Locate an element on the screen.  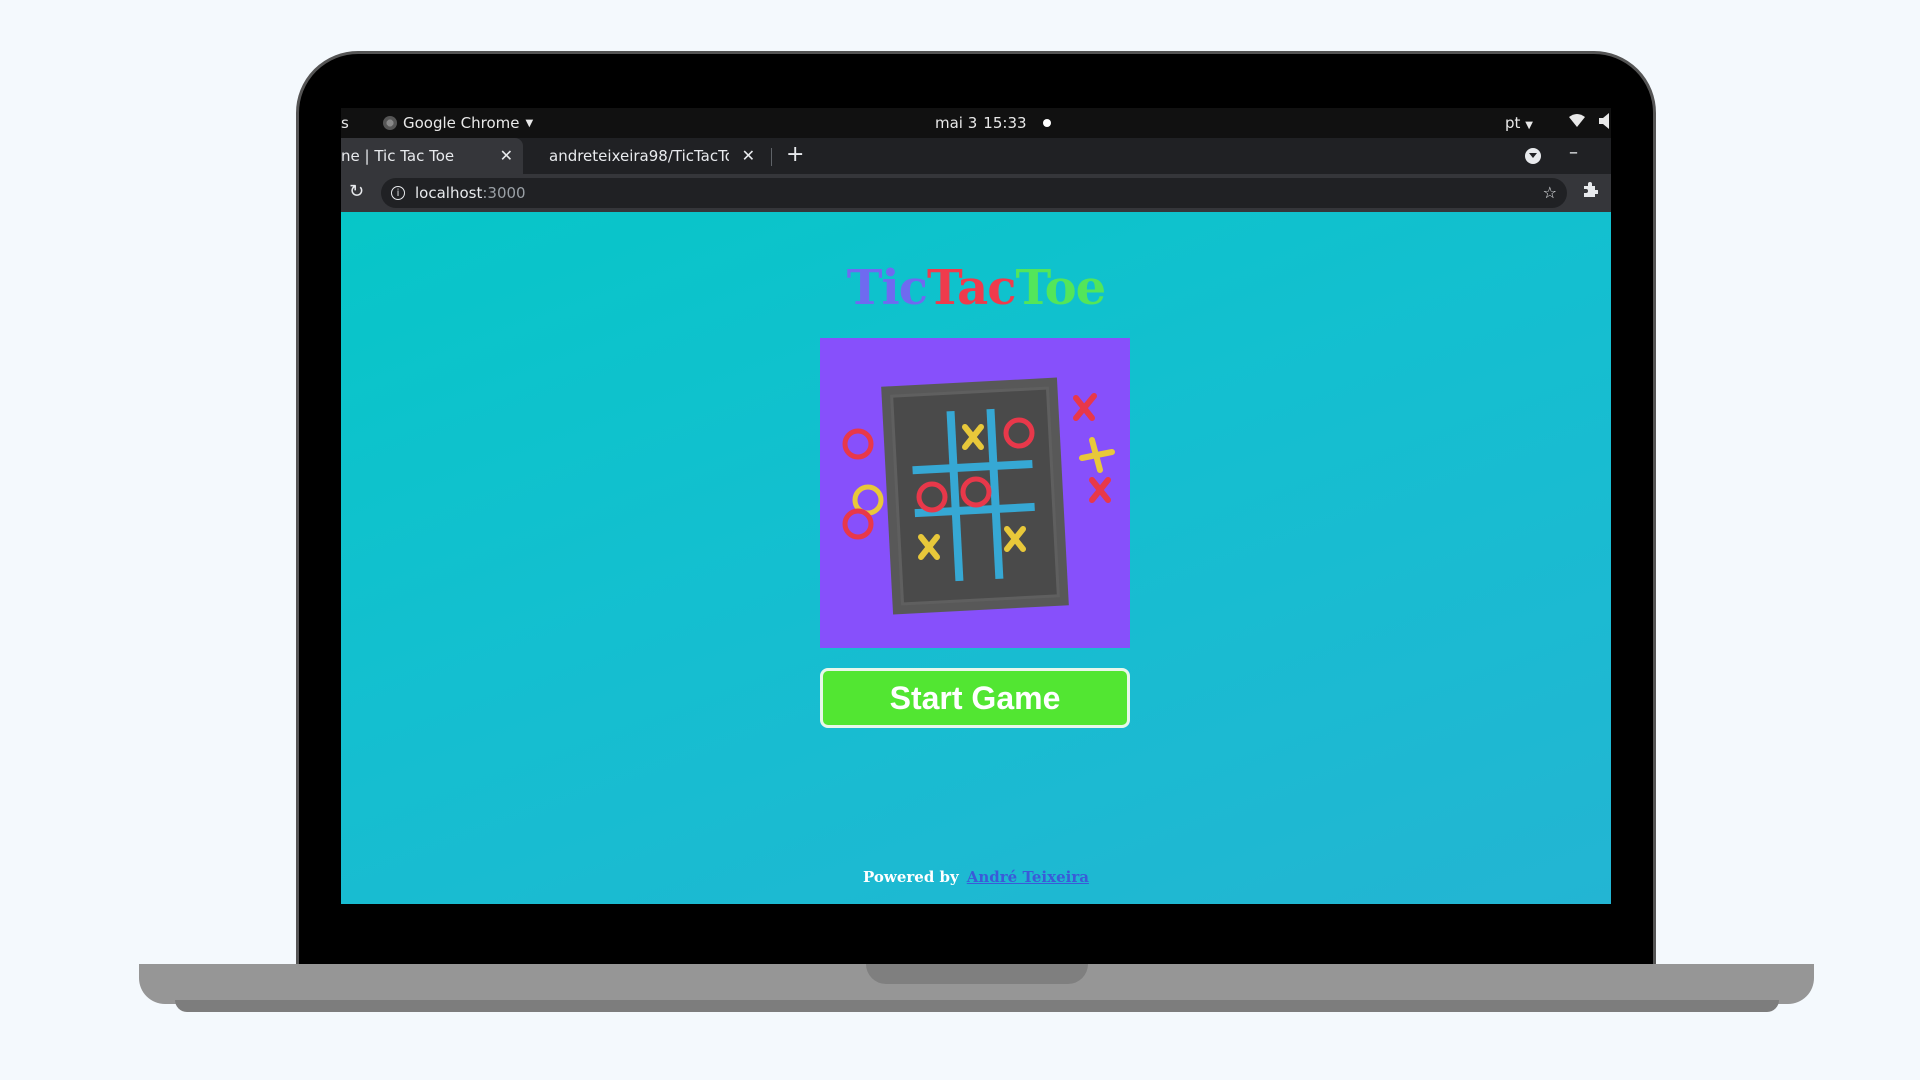
system-top-bar: s Google Chrome ▼ mai 3 15:33 pt ▼ is located at coordinates (976, 123).